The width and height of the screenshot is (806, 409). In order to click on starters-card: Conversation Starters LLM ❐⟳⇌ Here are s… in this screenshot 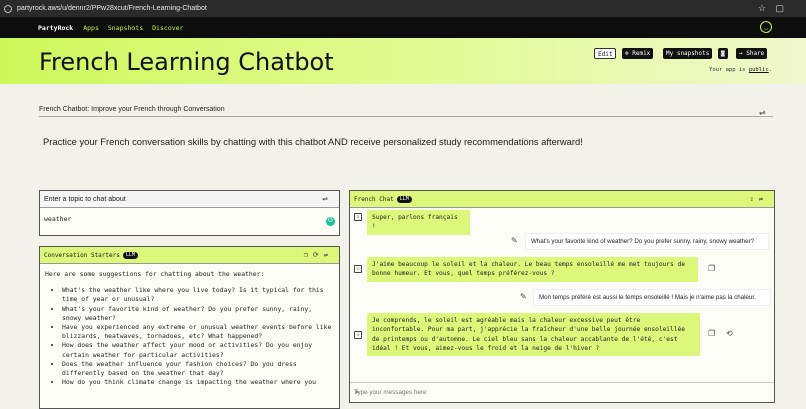, I will do `click(189, 327)`.